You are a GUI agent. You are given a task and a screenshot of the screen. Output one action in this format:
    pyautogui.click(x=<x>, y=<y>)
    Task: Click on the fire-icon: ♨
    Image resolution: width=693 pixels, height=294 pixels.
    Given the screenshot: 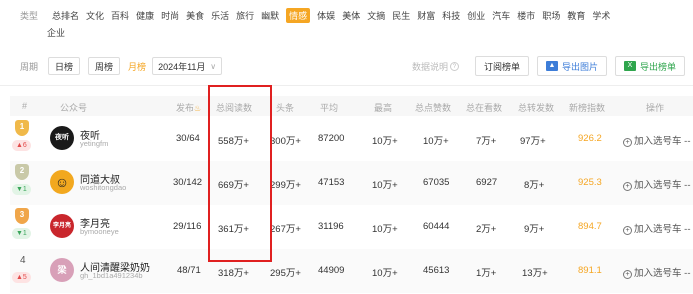 What is the action you would take?
    pyautogui.click(x=198, y=108)
    